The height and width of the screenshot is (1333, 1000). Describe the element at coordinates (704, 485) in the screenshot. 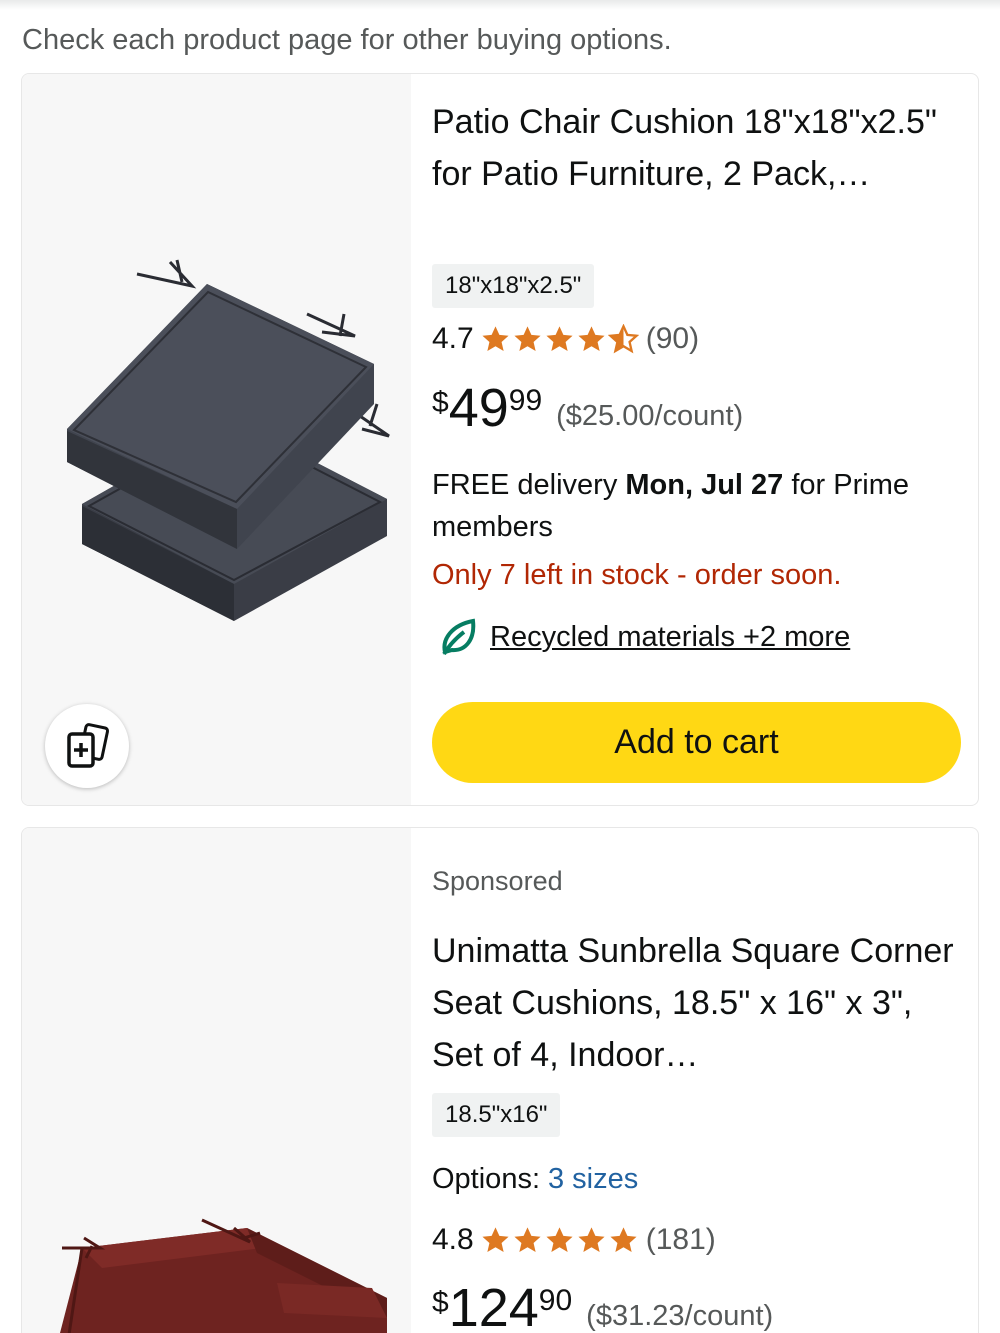

I see `delivery-date: Mon, Jul 27` at that location.